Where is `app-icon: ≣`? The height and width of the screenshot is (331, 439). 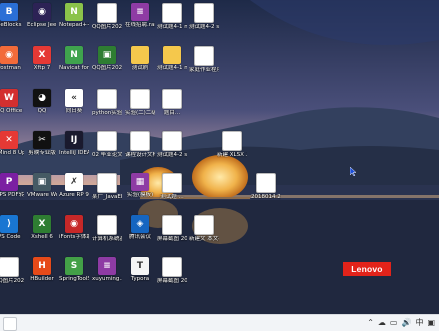
app-icon: ≣ is located at coordinates (172, 99).